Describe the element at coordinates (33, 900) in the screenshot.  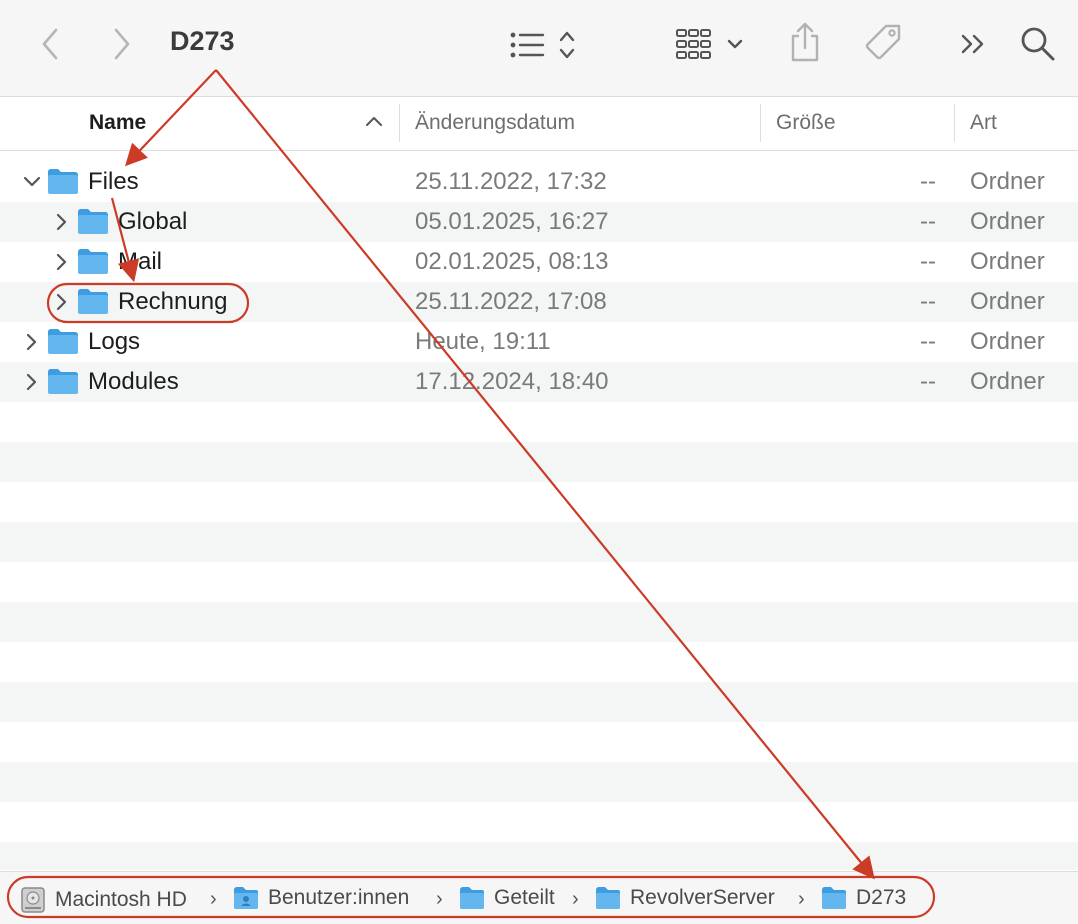
I see `hard-disk-icon` at that location.